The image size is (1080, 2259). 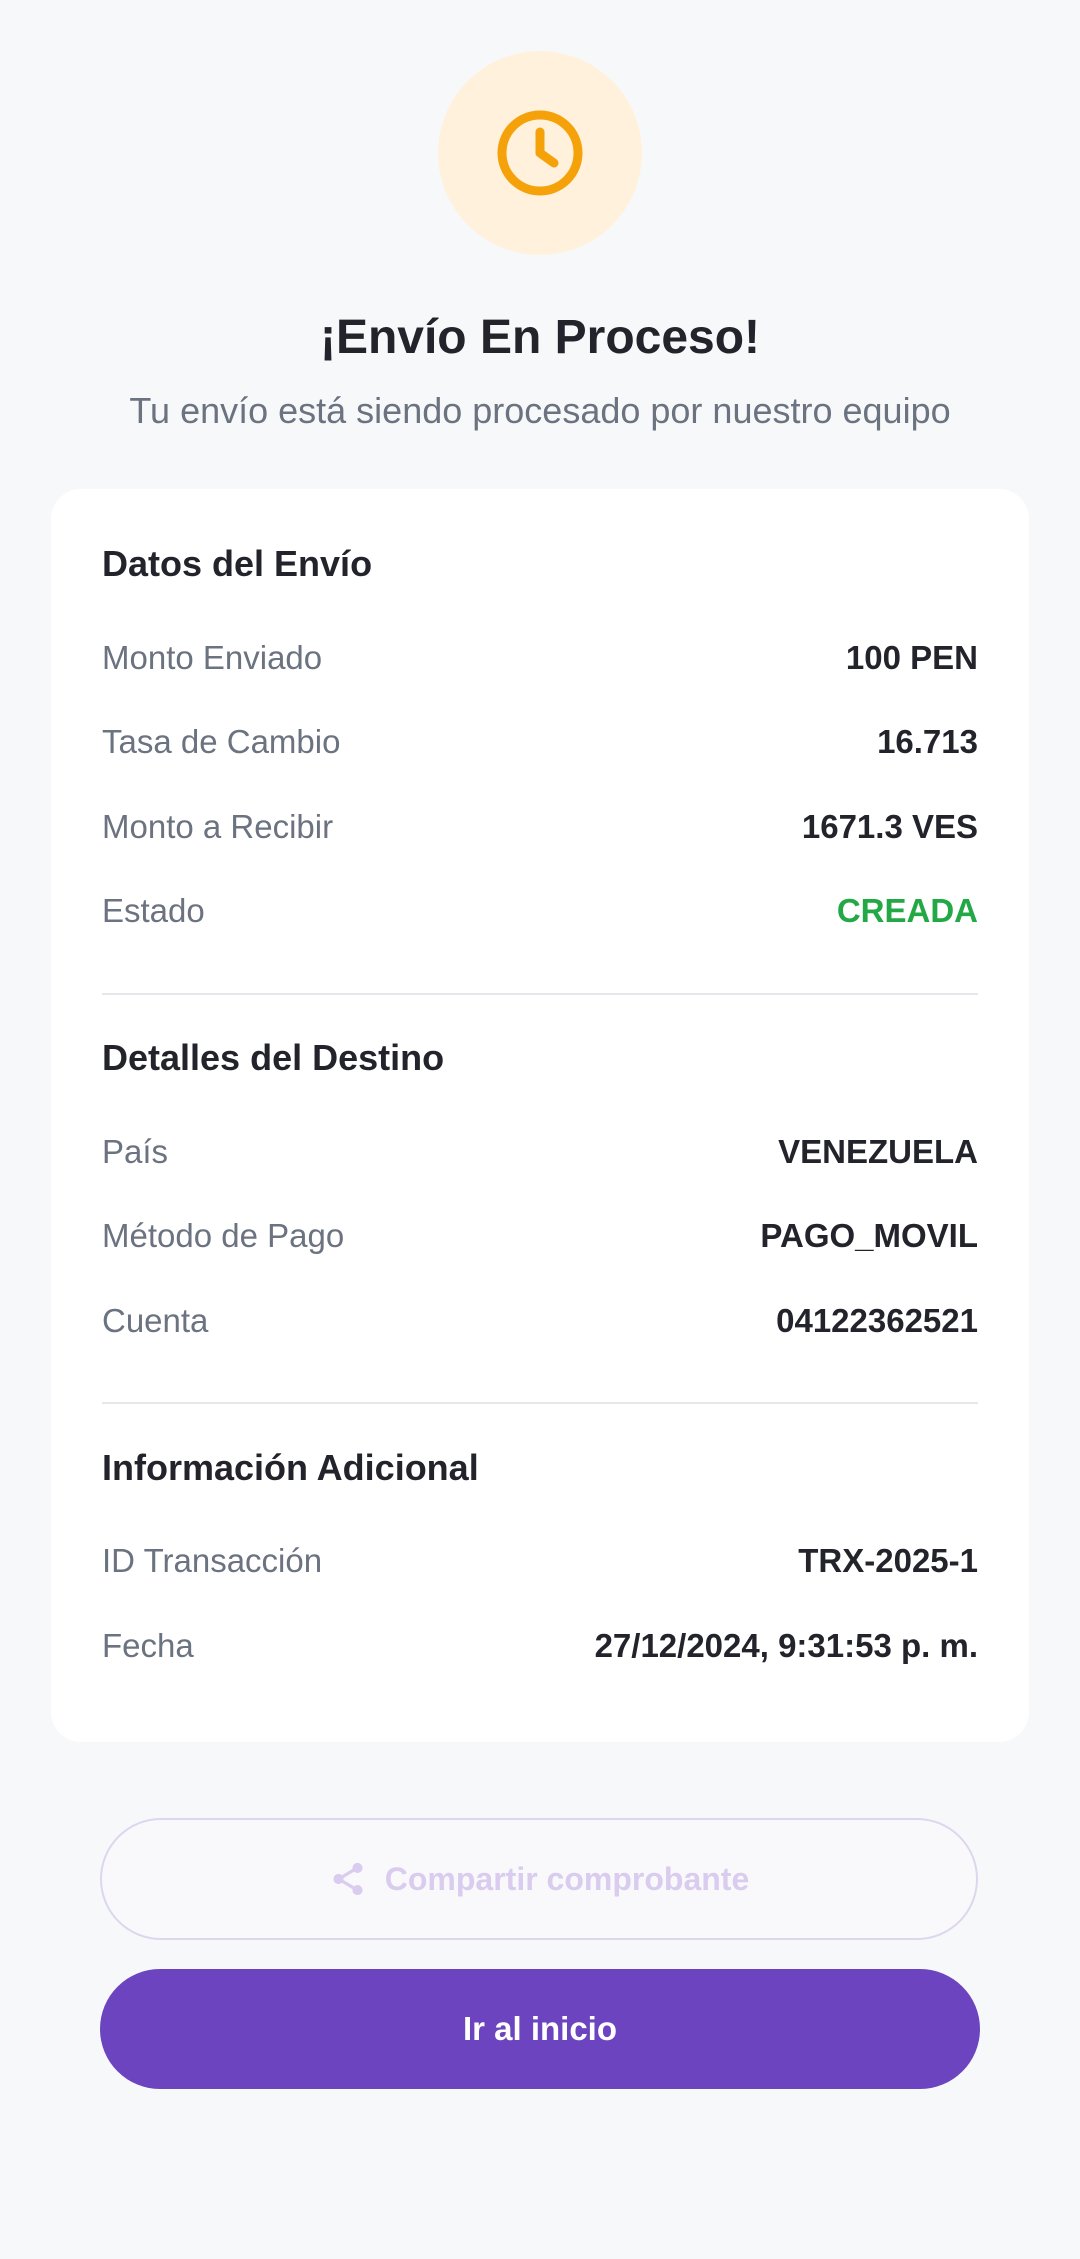 What do you see at coordinates (148, 1645) in the screenshot?
I see `row-label-date: Fecha` at bounding box center [148, 1645].